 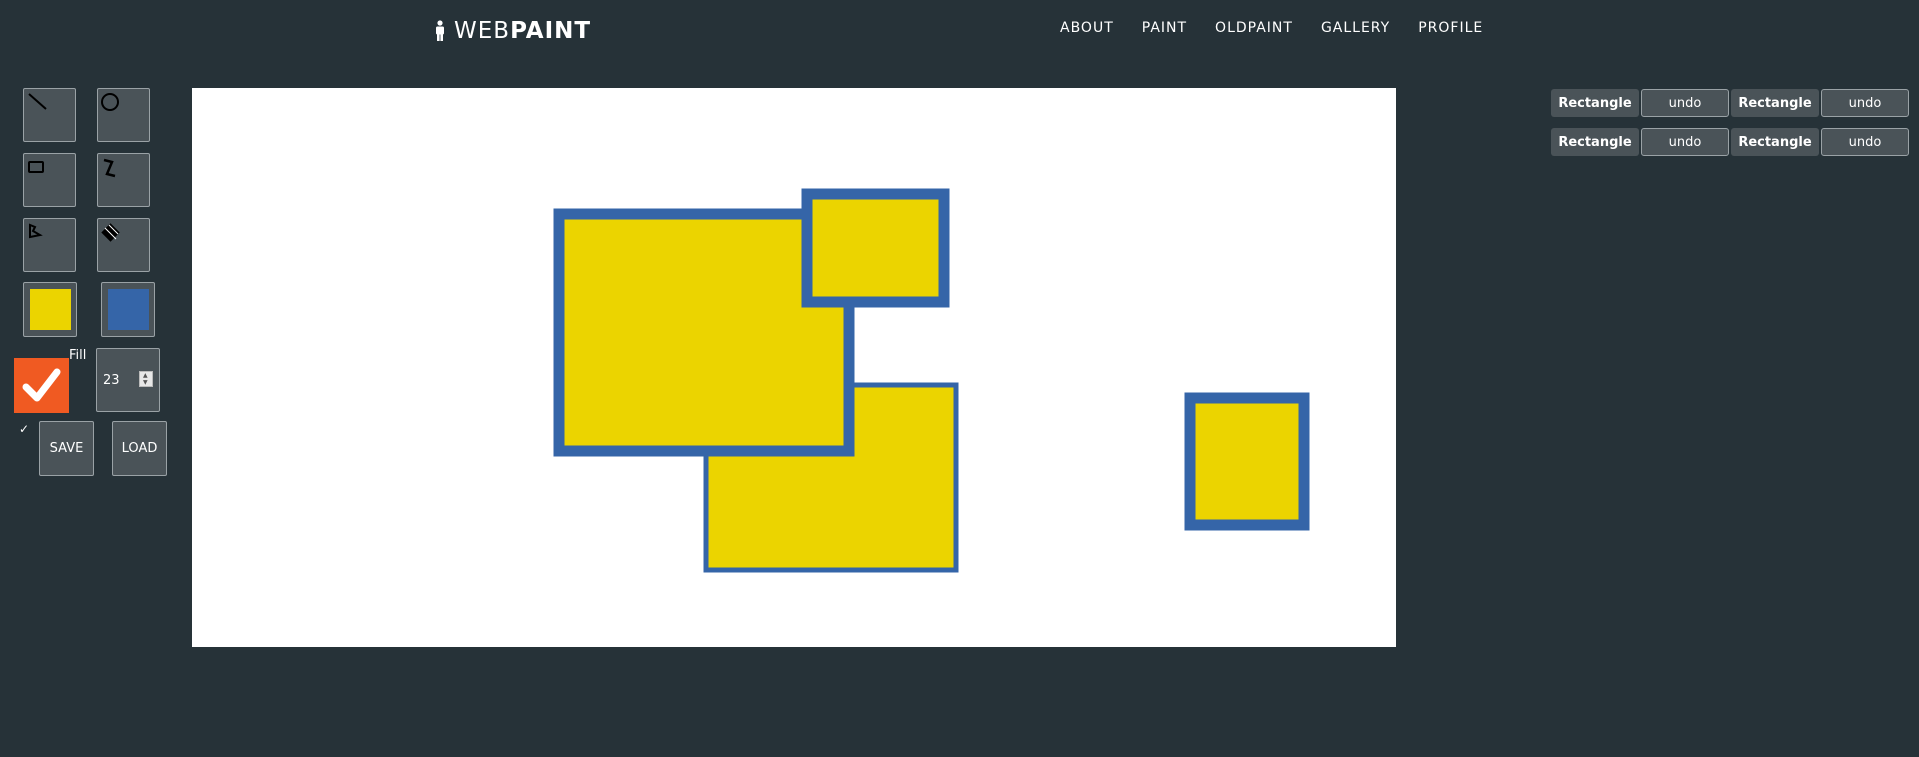 I want to click on polyline-icon, so click(x=109, y=168).